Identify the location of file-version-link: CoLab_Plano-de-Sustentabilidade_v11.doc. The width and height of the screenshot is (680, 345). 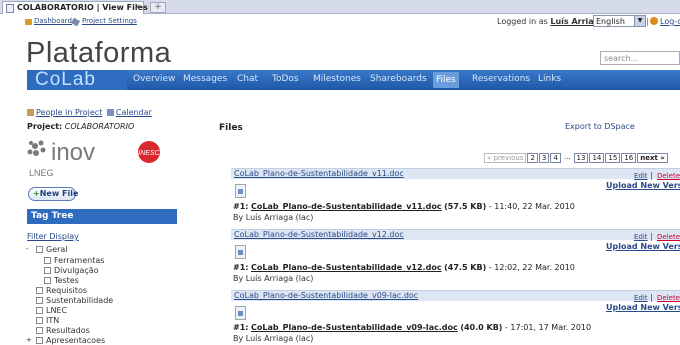
(346, 206).